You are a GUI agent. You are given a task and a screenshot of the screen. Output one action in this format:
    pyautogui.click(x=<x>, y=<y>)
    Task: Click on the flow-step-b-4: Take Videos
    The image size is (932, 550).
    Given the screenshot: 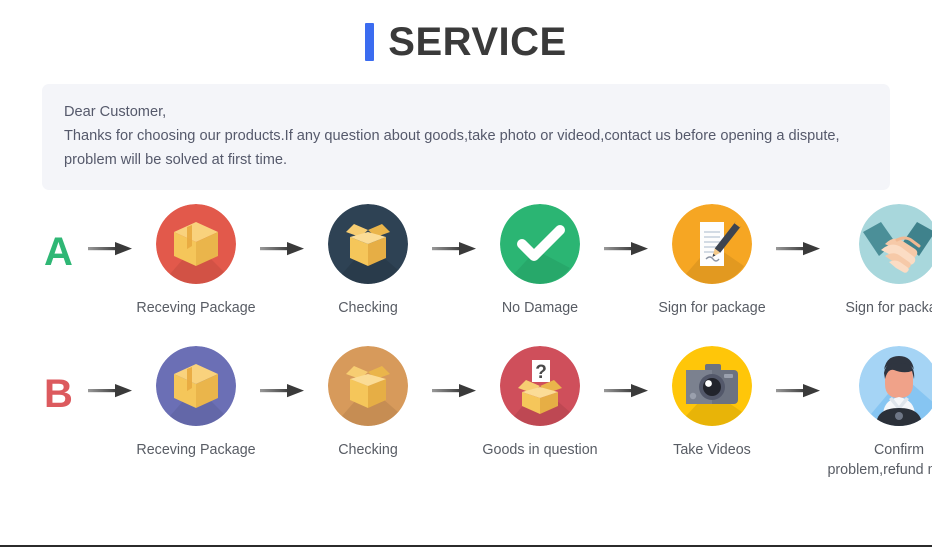 What is the action you would take?
    pyautogui.click(x=712, y=403)
    